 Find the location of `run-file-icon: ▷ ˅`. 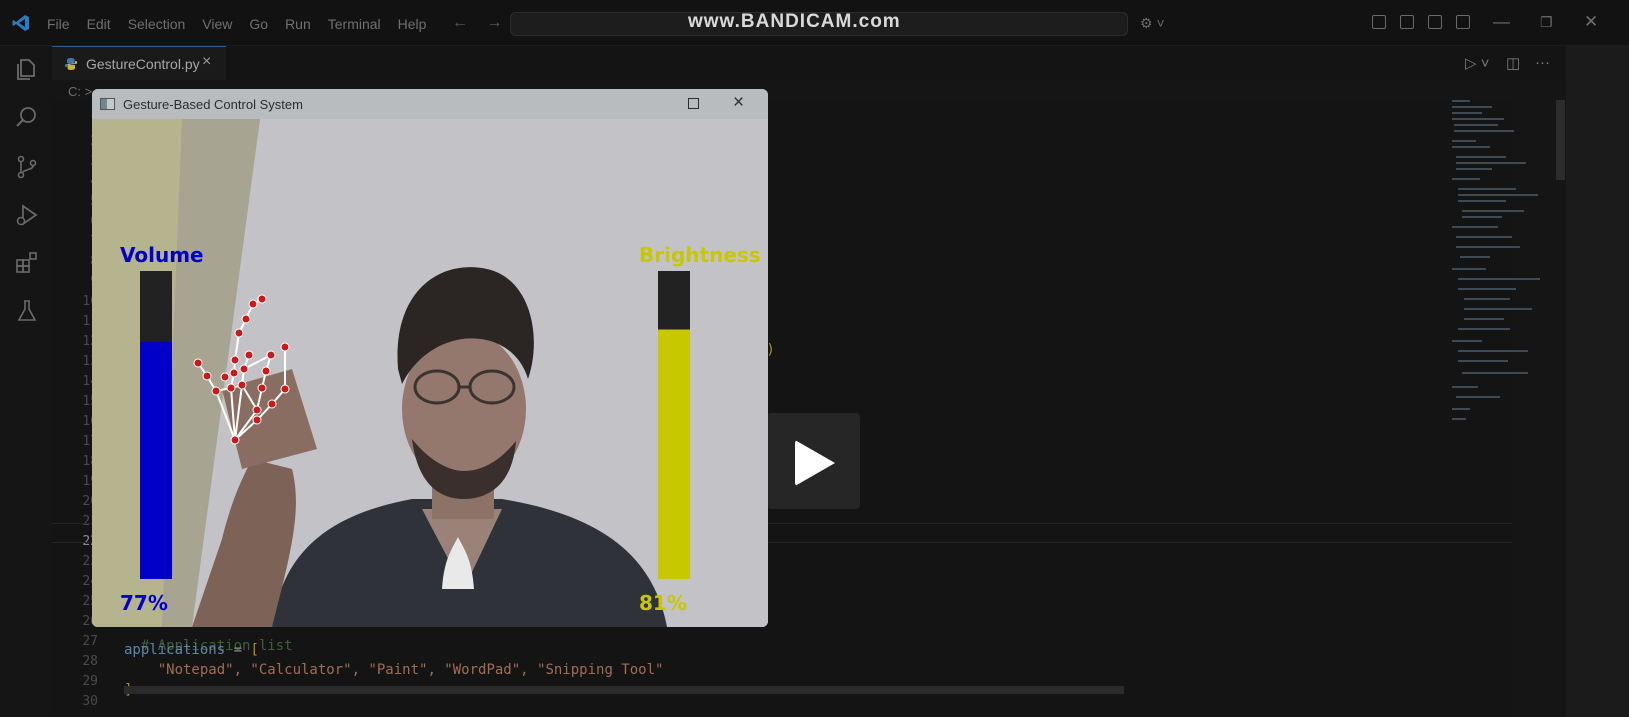

run-file-icon: ▷ ˅ is located at coordinates (1477, 63).